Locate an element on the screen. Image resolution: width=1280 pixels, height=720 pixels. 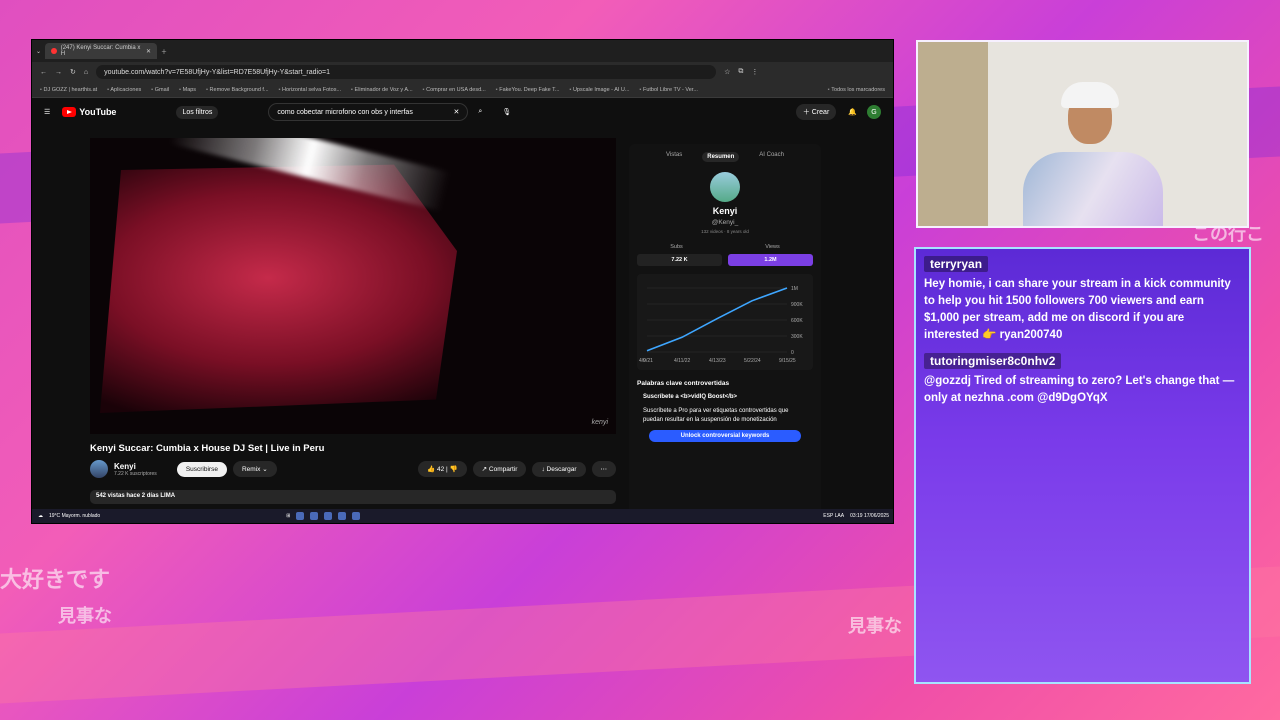
vidiq-handle: @Kenyi_ is located at coordinates (725, 222).